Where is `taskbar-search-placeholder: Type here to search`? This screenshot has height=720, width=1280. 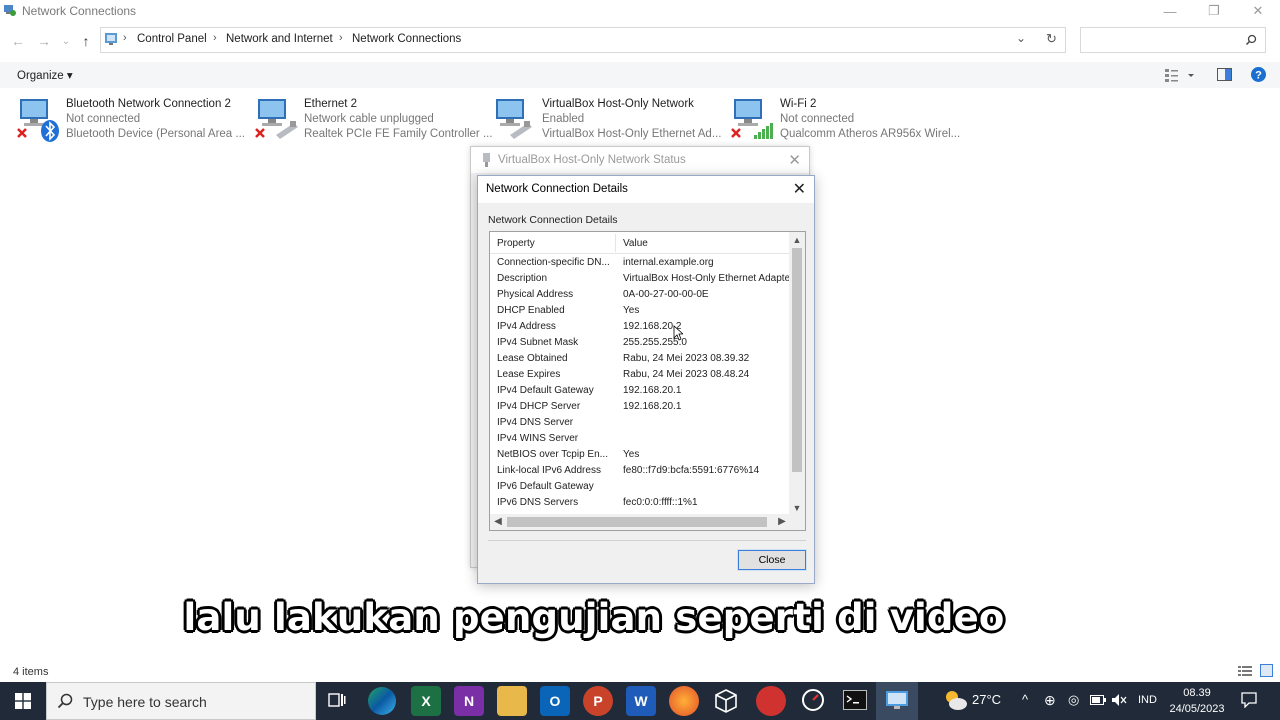
taskbar-search-placeholder: Type here to search is located at coordinates (145, 702).